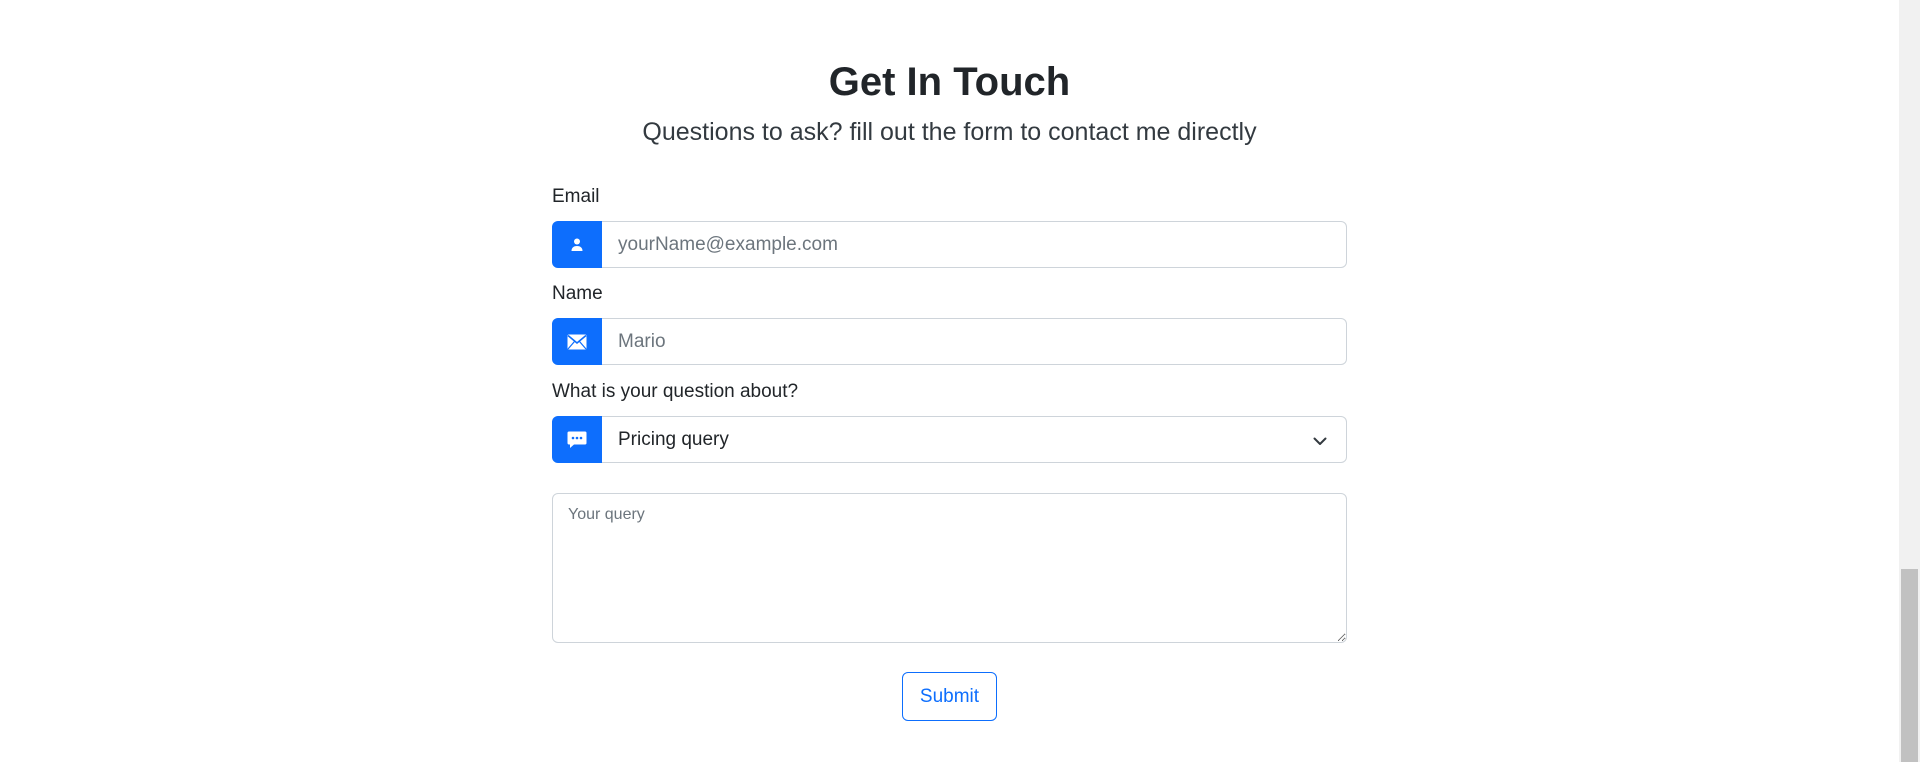 The height and width of the screenshot is (762, 1920). I want to click on person-icon, so click(577, 244).